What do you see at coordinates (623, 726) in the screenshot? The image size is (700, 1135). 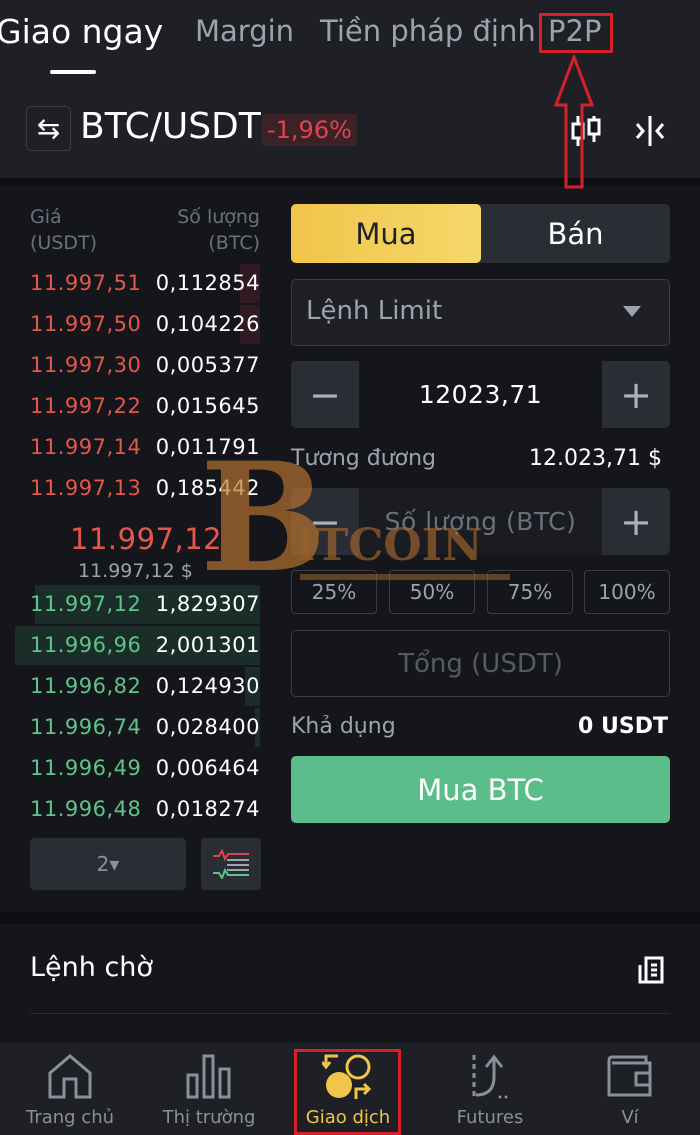 I see `available-value: 0 USDT` at bounding box center [623, 726].